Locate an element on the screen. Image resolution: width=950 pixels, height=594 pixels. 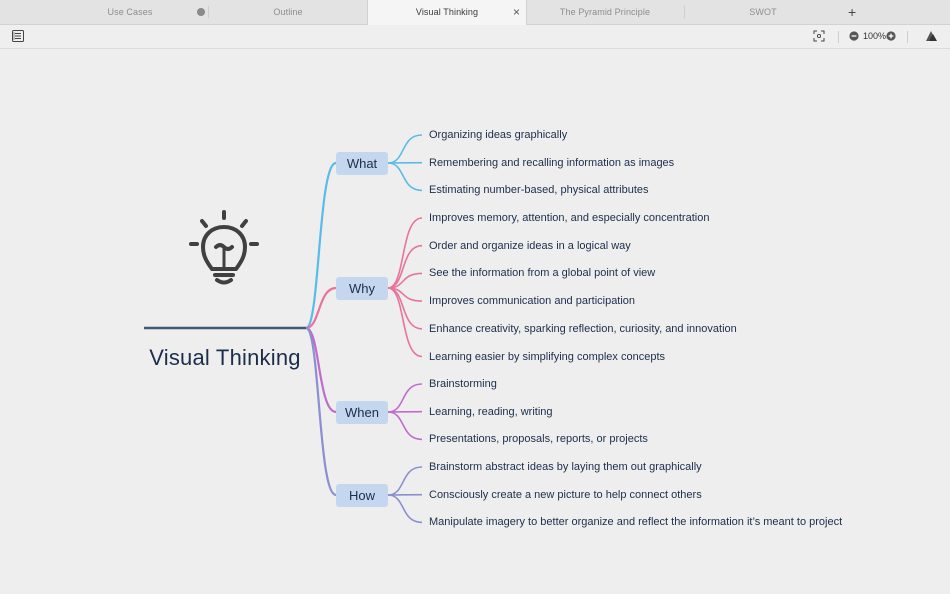
tab-label: Use Cases is located at coordinates (130, 12).